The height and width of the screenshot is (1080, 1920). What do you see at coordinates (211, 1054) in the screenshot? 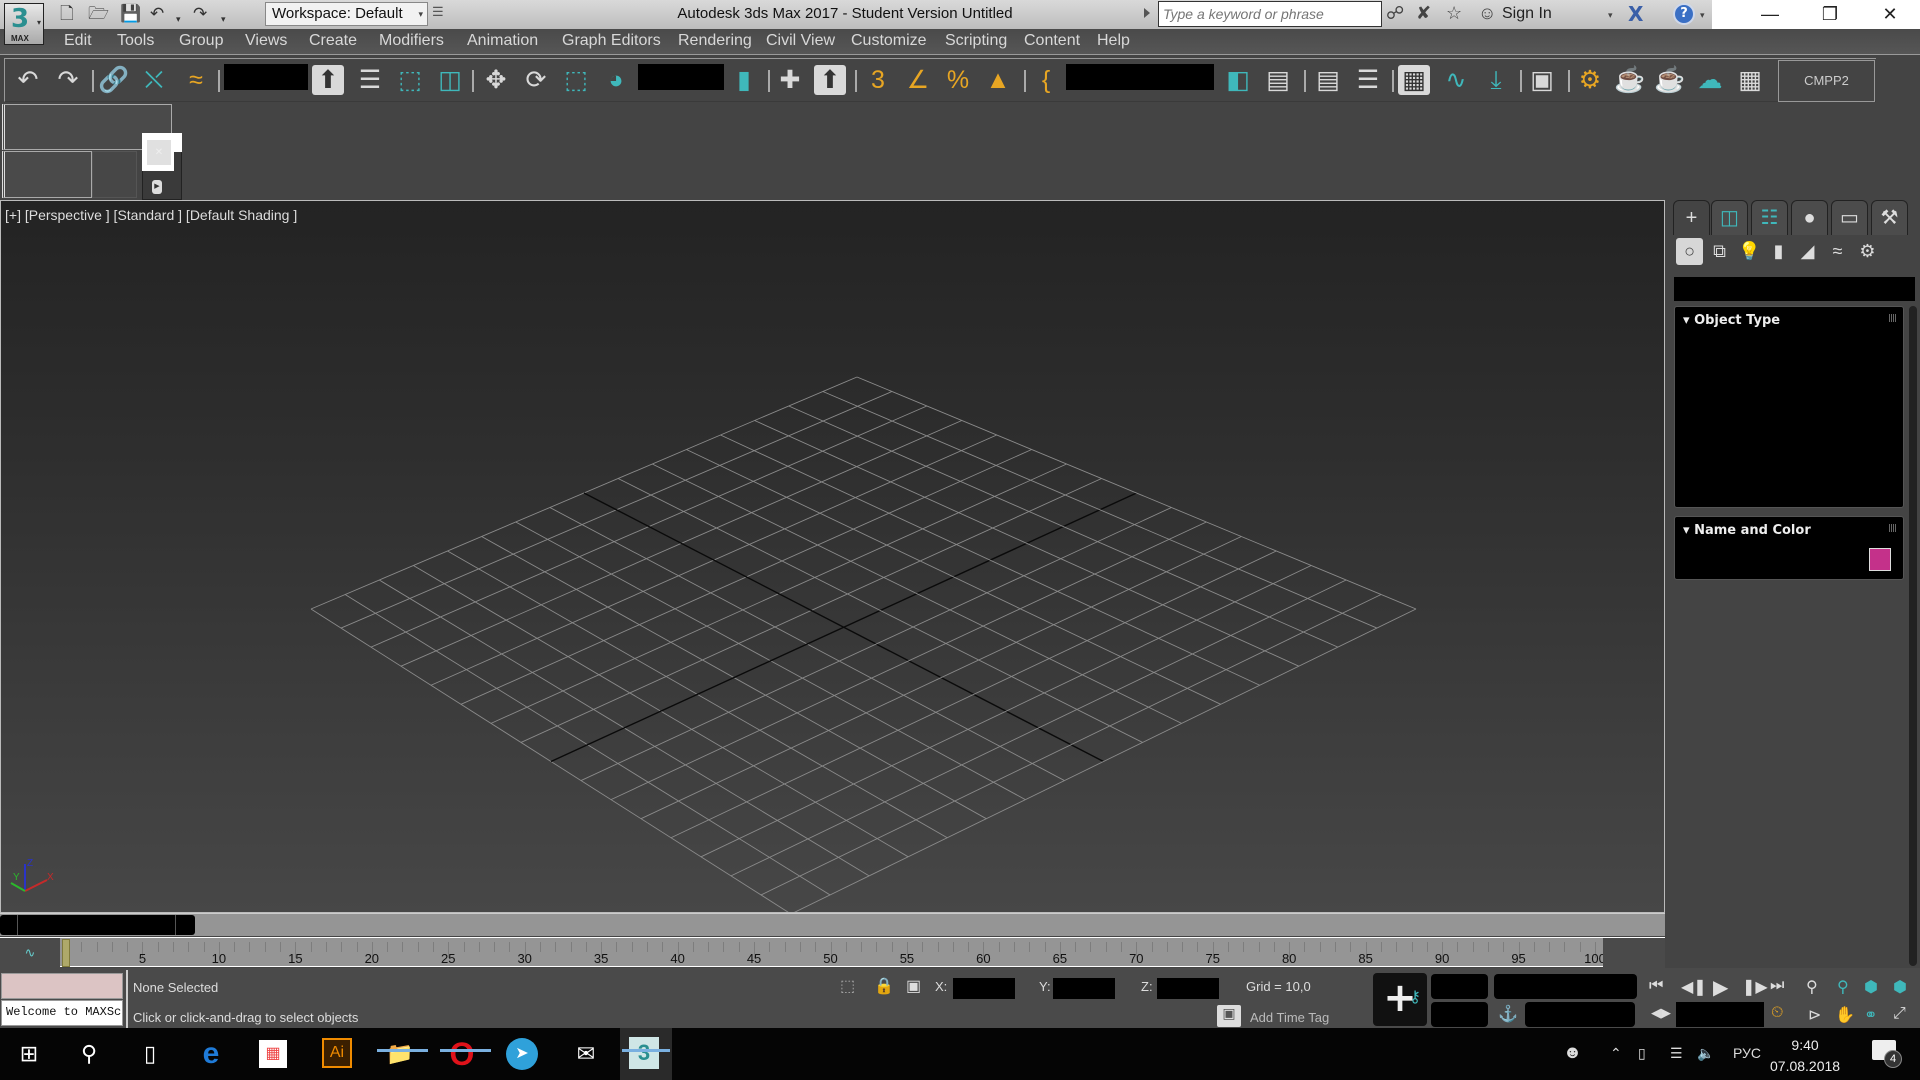
I see `edge-icon: e` at bounding box center [211, 1054].